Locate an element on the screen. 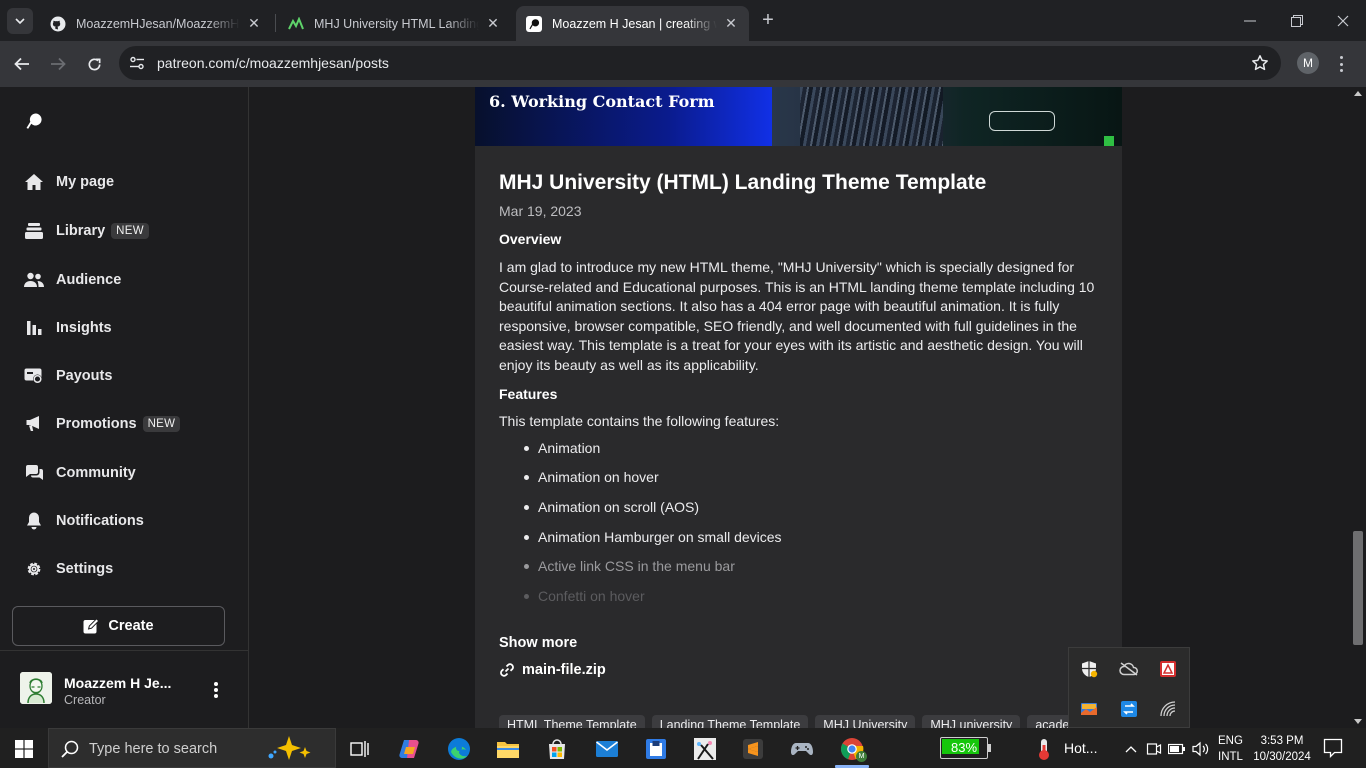  forward-button is located at coordinates (58, 64).